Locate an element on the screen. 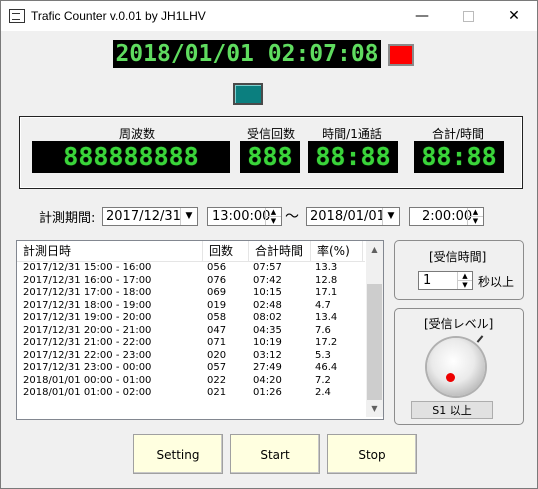  table-cell: 13.4 is located at coordinates (326, 317).